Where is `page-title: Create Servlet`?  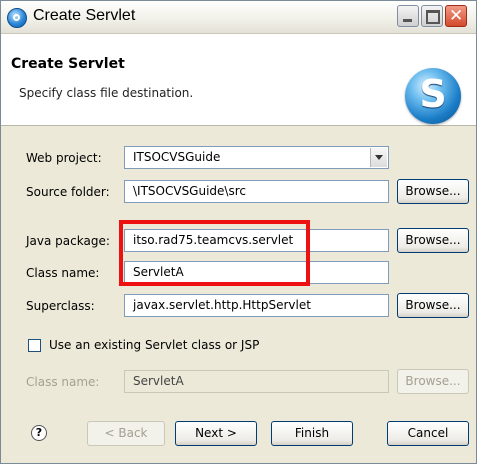 page-title: Create Servlet is located at coordinates (68, 64).